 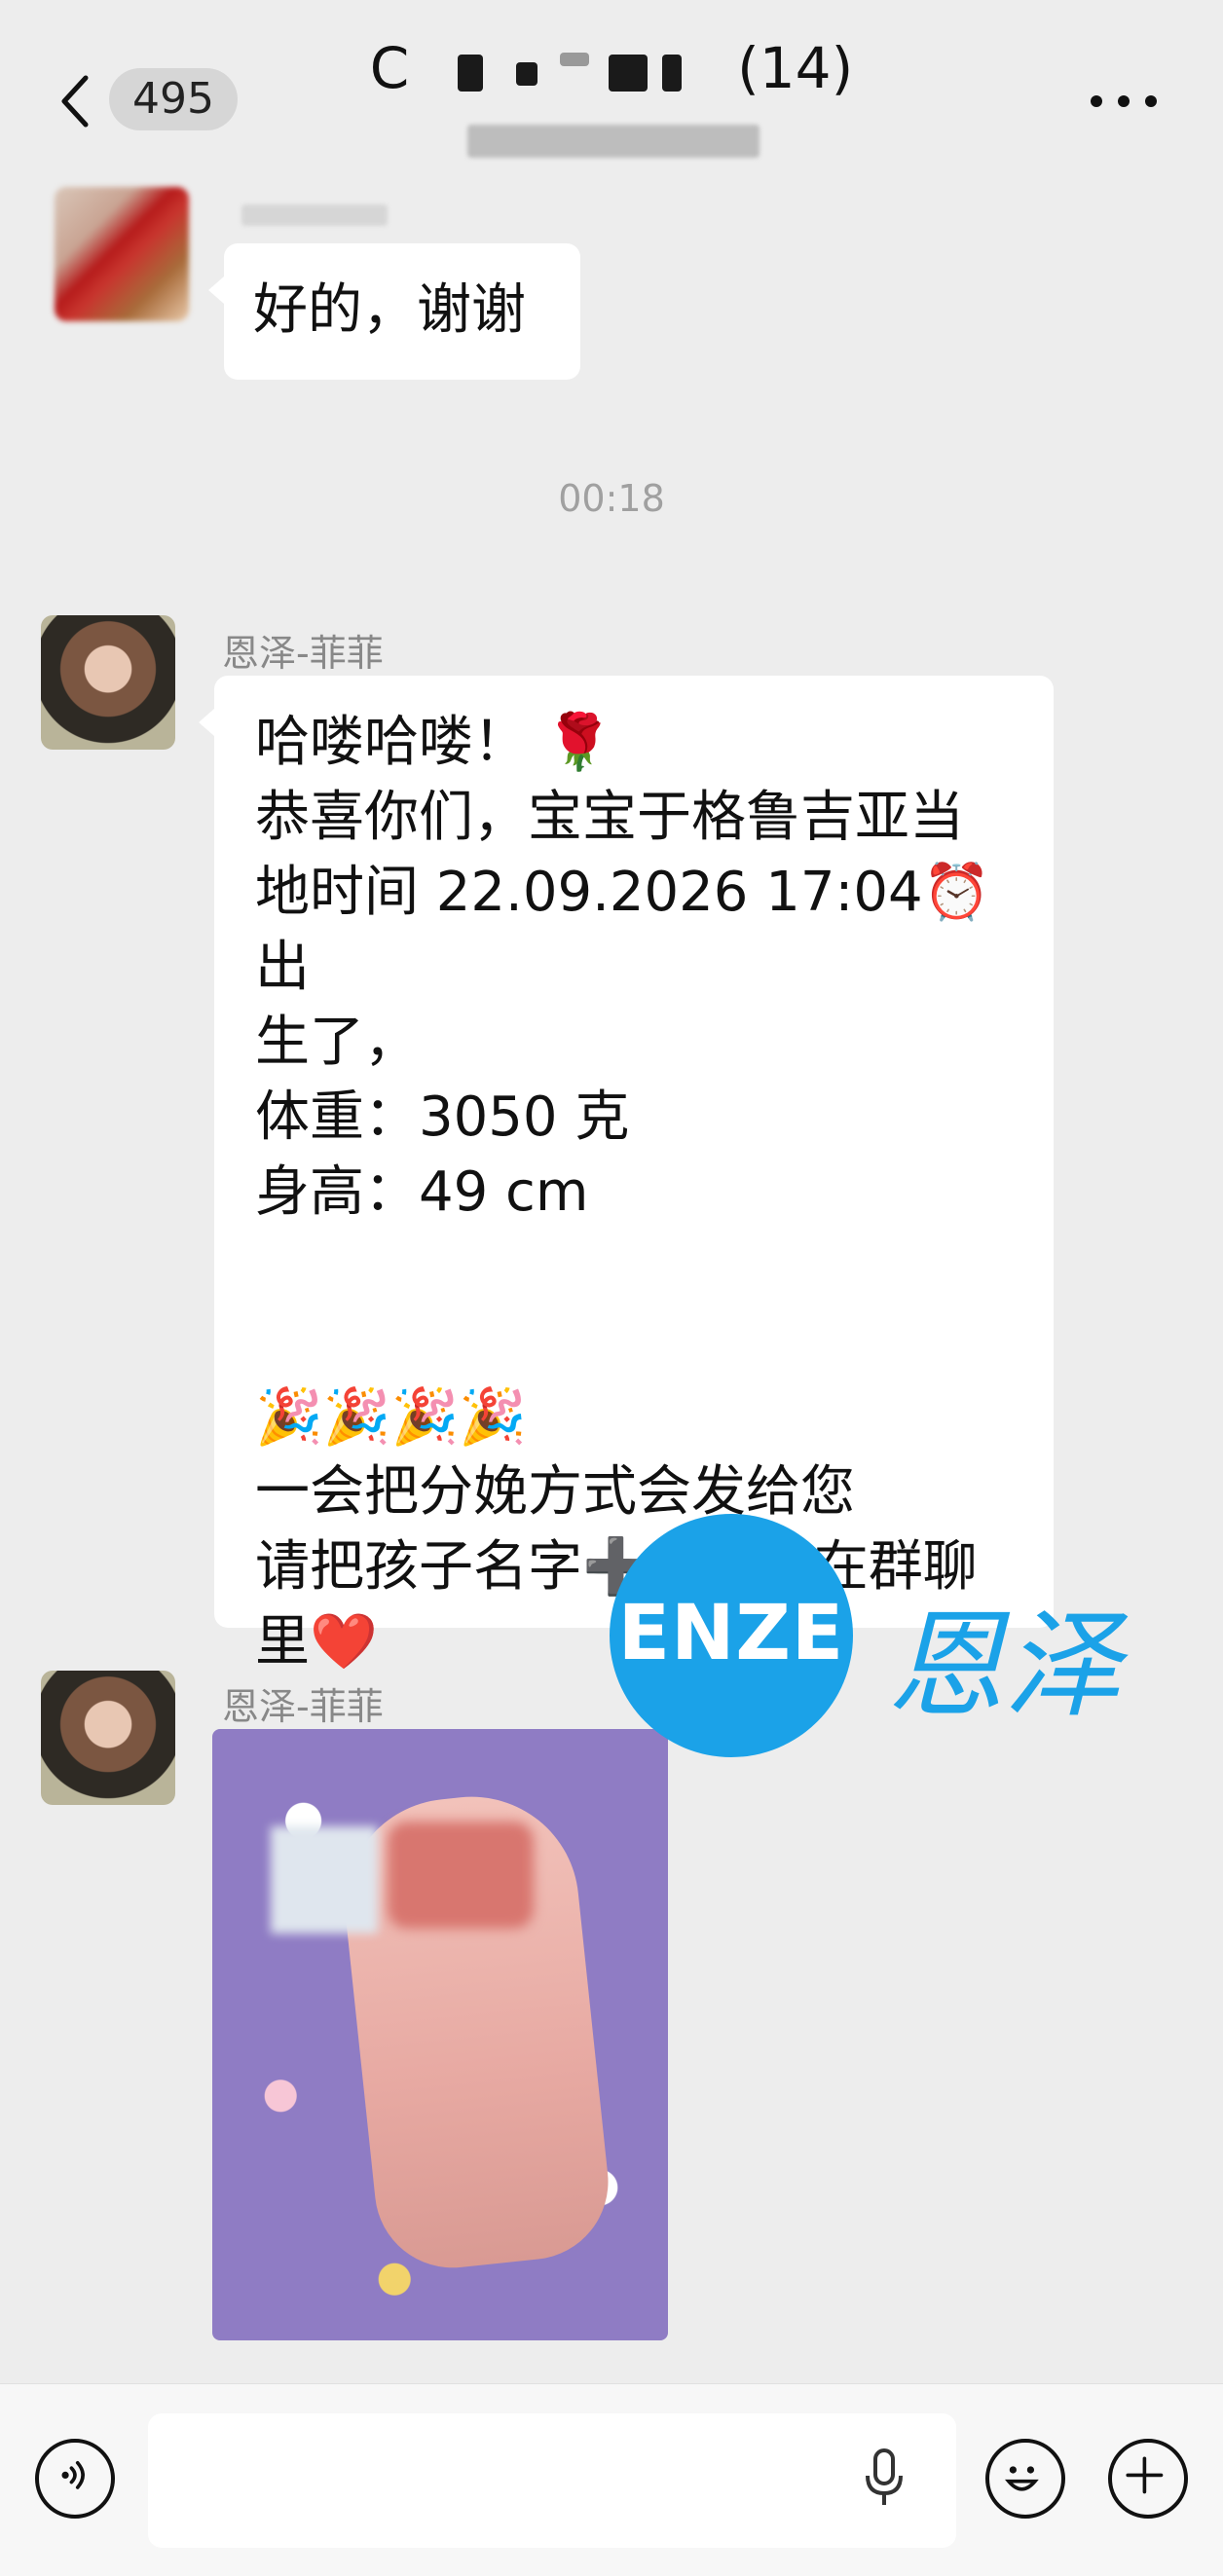 What do you see at coordinates (1148, 2479) in the screenshot?
I see `plus-icon` at bounding box center [1148, 2479].